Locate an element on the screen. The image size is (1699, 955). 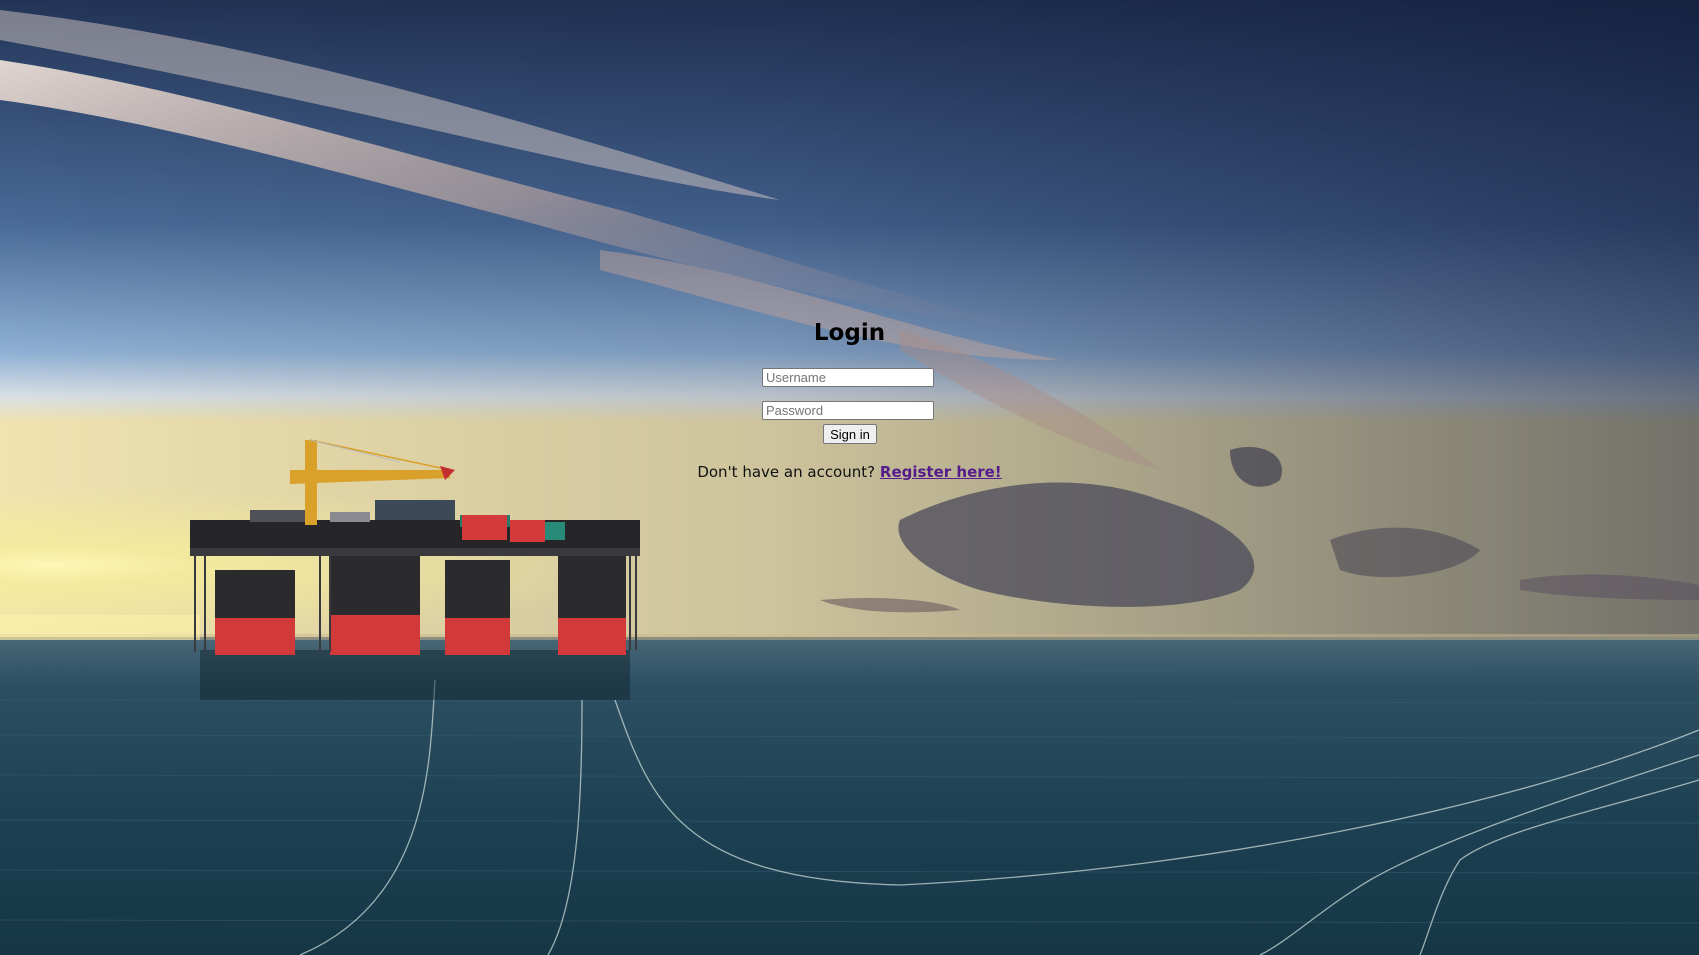
sign-in-button: Sign in is located at coordinates (850, 434).